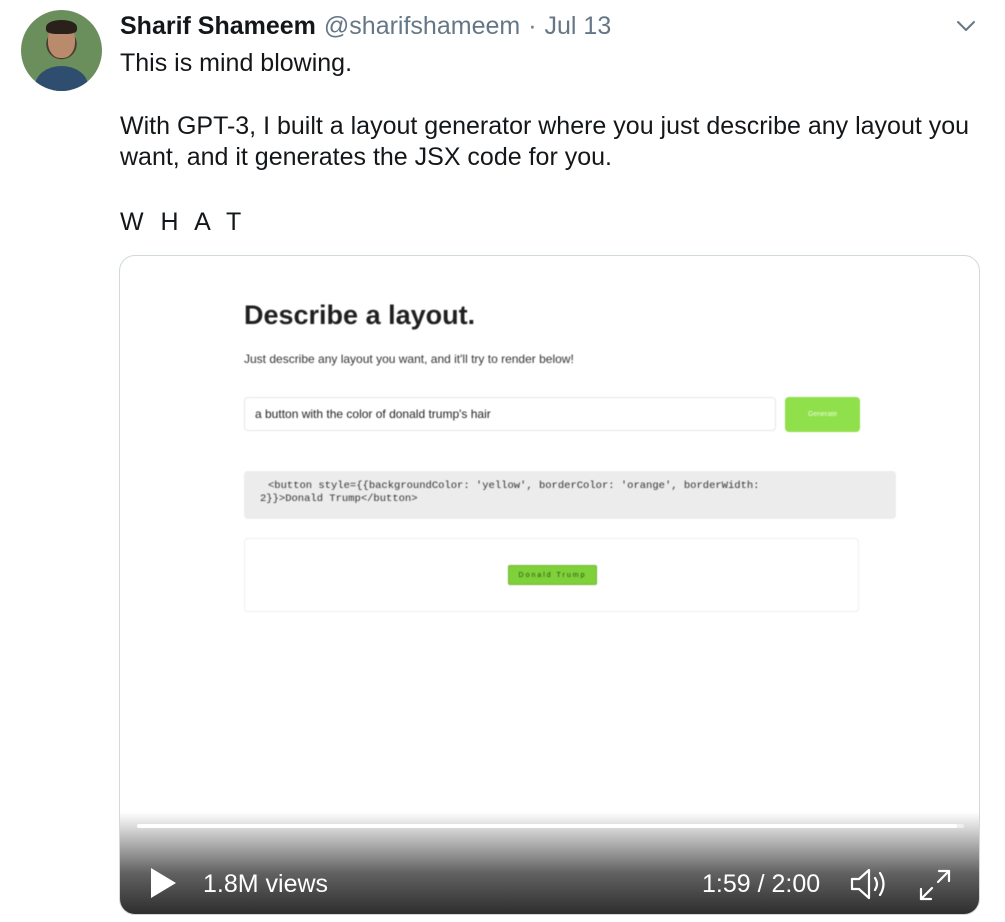 The image size is (1005, 922). What do you see at coordinates (360, 315) in the screenshot?
I see `app-title: Describe a layout.` at bounding box center [360, 315].